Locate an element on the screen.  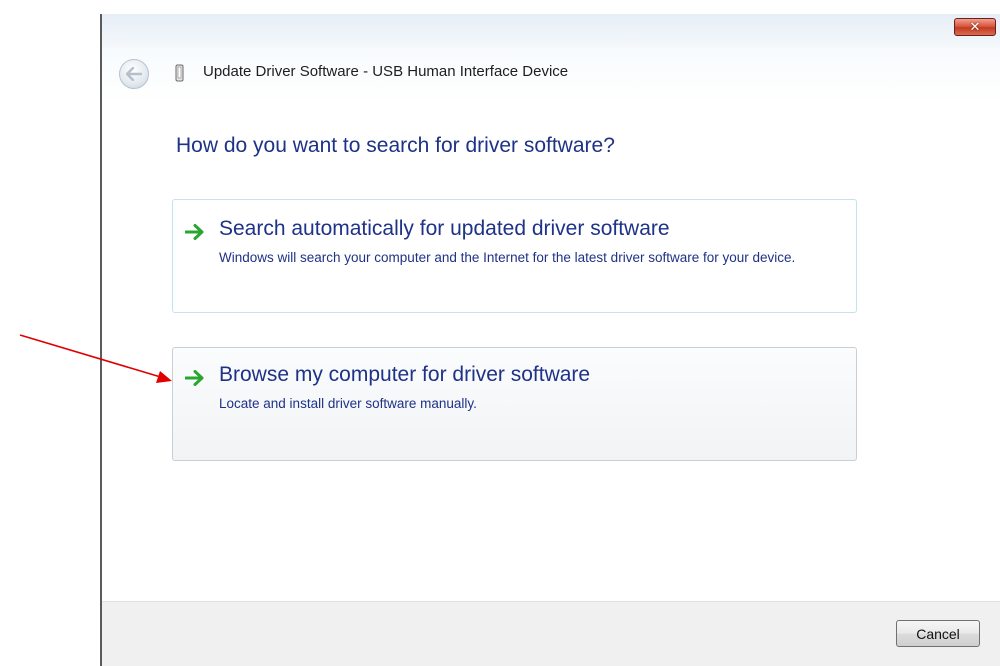
back-button is located at coordinates (134, 74).